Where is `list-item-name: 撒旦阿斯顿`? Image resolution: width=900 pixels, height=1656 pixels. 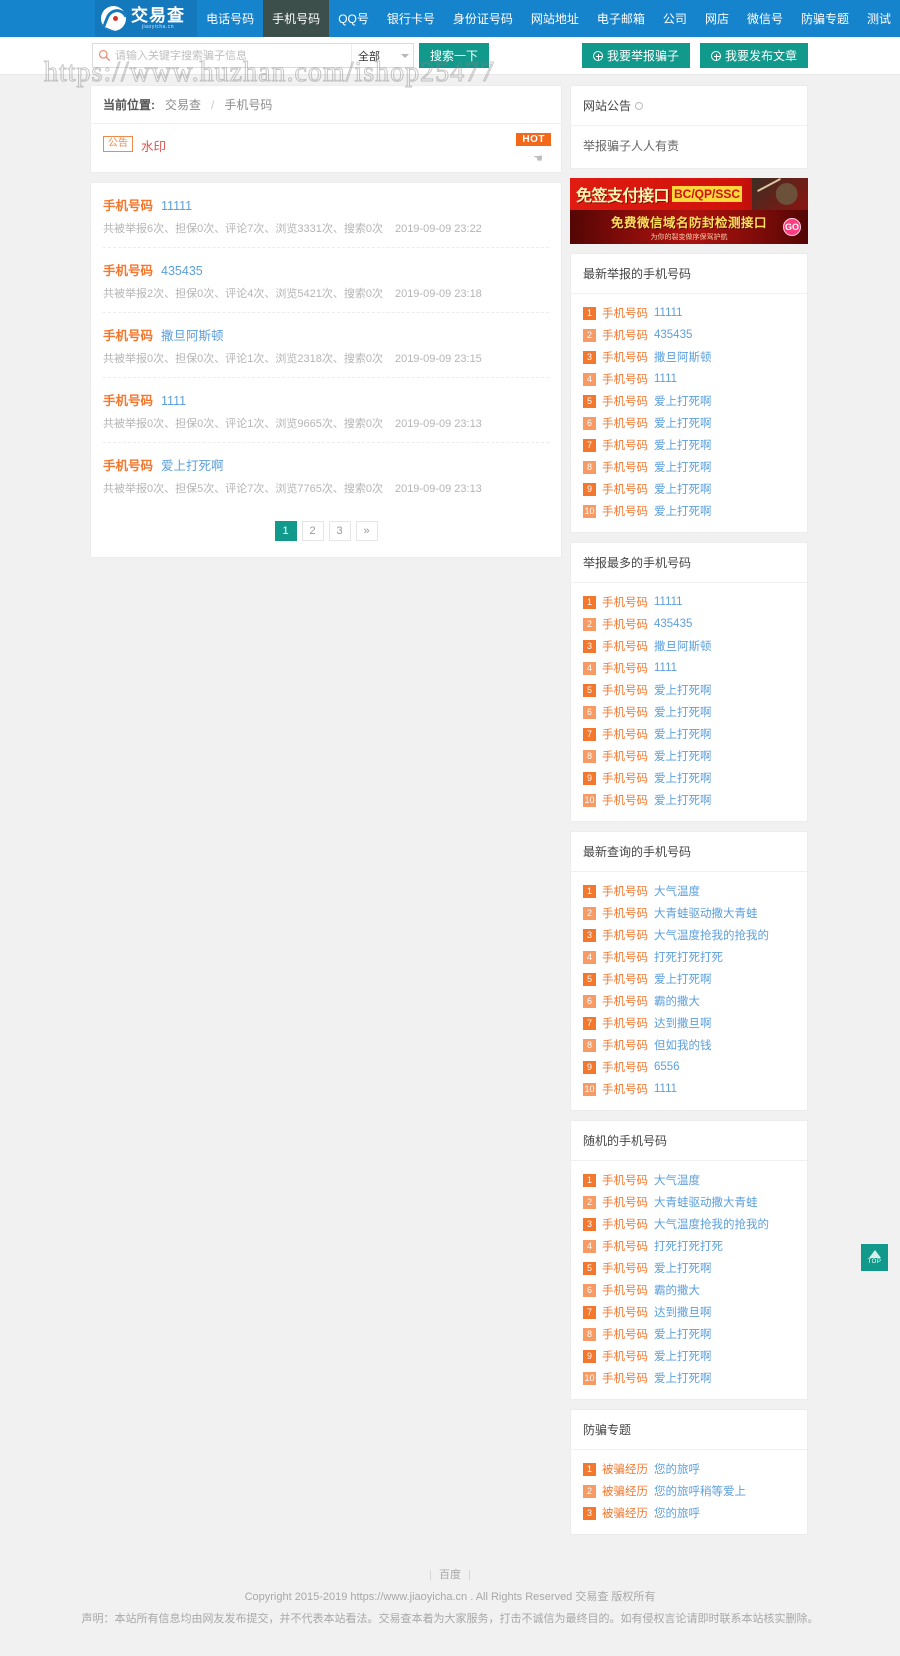 list-item-name: 撒旦阿斯顿 is located at coordinates (192, 336).